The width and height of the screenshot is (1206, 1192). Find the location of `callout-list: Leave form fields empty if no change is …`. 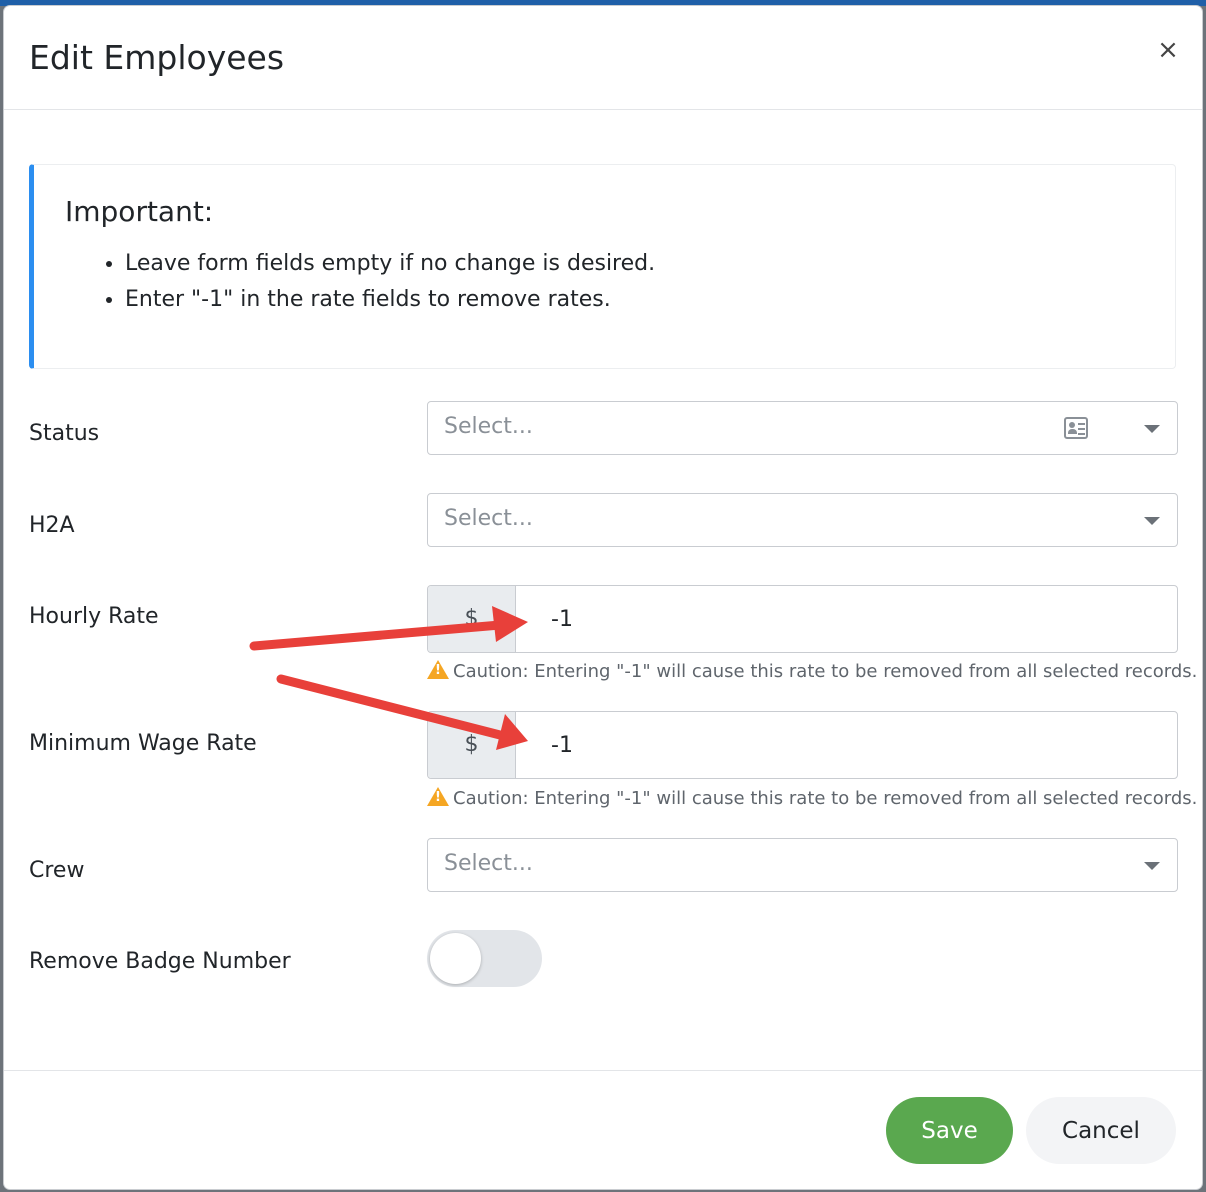

callout-list: Leave form fields empty if no change is … is located at coordinates (377, 286).